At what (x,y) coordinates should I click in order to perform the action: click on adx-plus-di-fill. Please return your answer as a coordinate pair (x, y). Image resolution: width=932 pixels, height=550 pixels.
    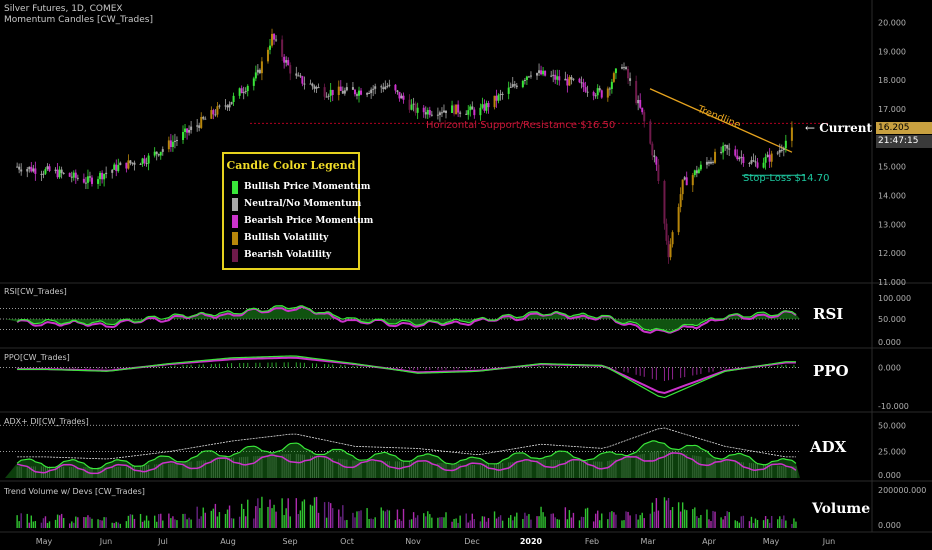
    Looking at the image, I should click on (402, 459).